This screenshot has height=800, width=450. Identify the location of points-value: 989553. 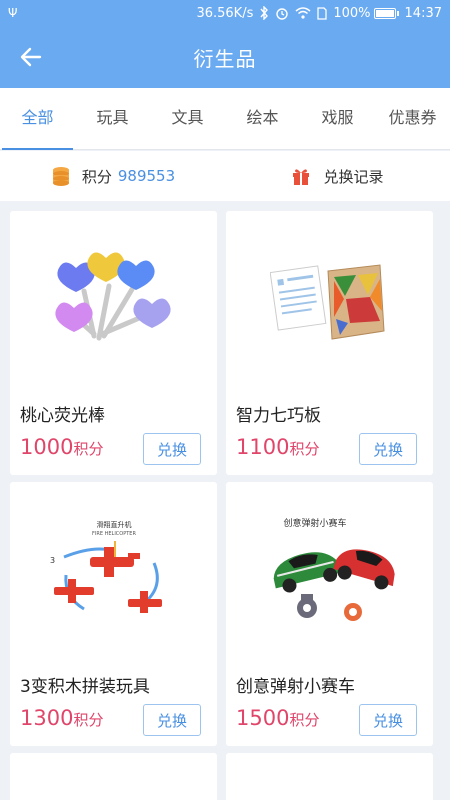
(146, 176).